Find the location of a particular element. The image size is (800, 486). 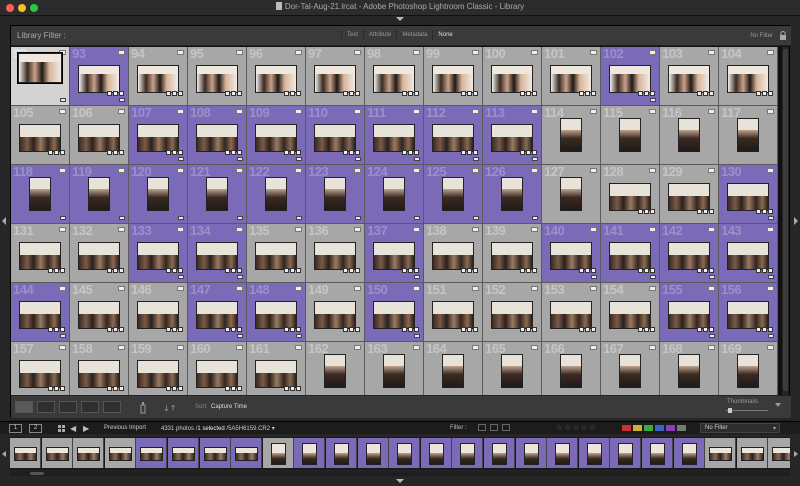

rating-operator-icon is located at coordinates (519, 427).